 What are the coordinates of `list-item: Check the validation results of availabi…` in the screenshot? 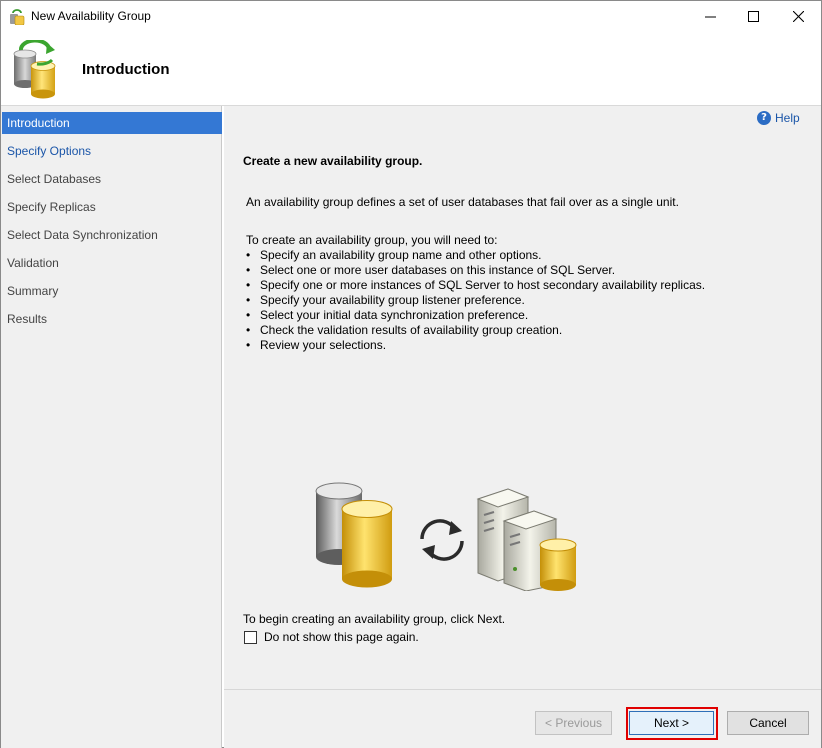 It's located at (475, 330).